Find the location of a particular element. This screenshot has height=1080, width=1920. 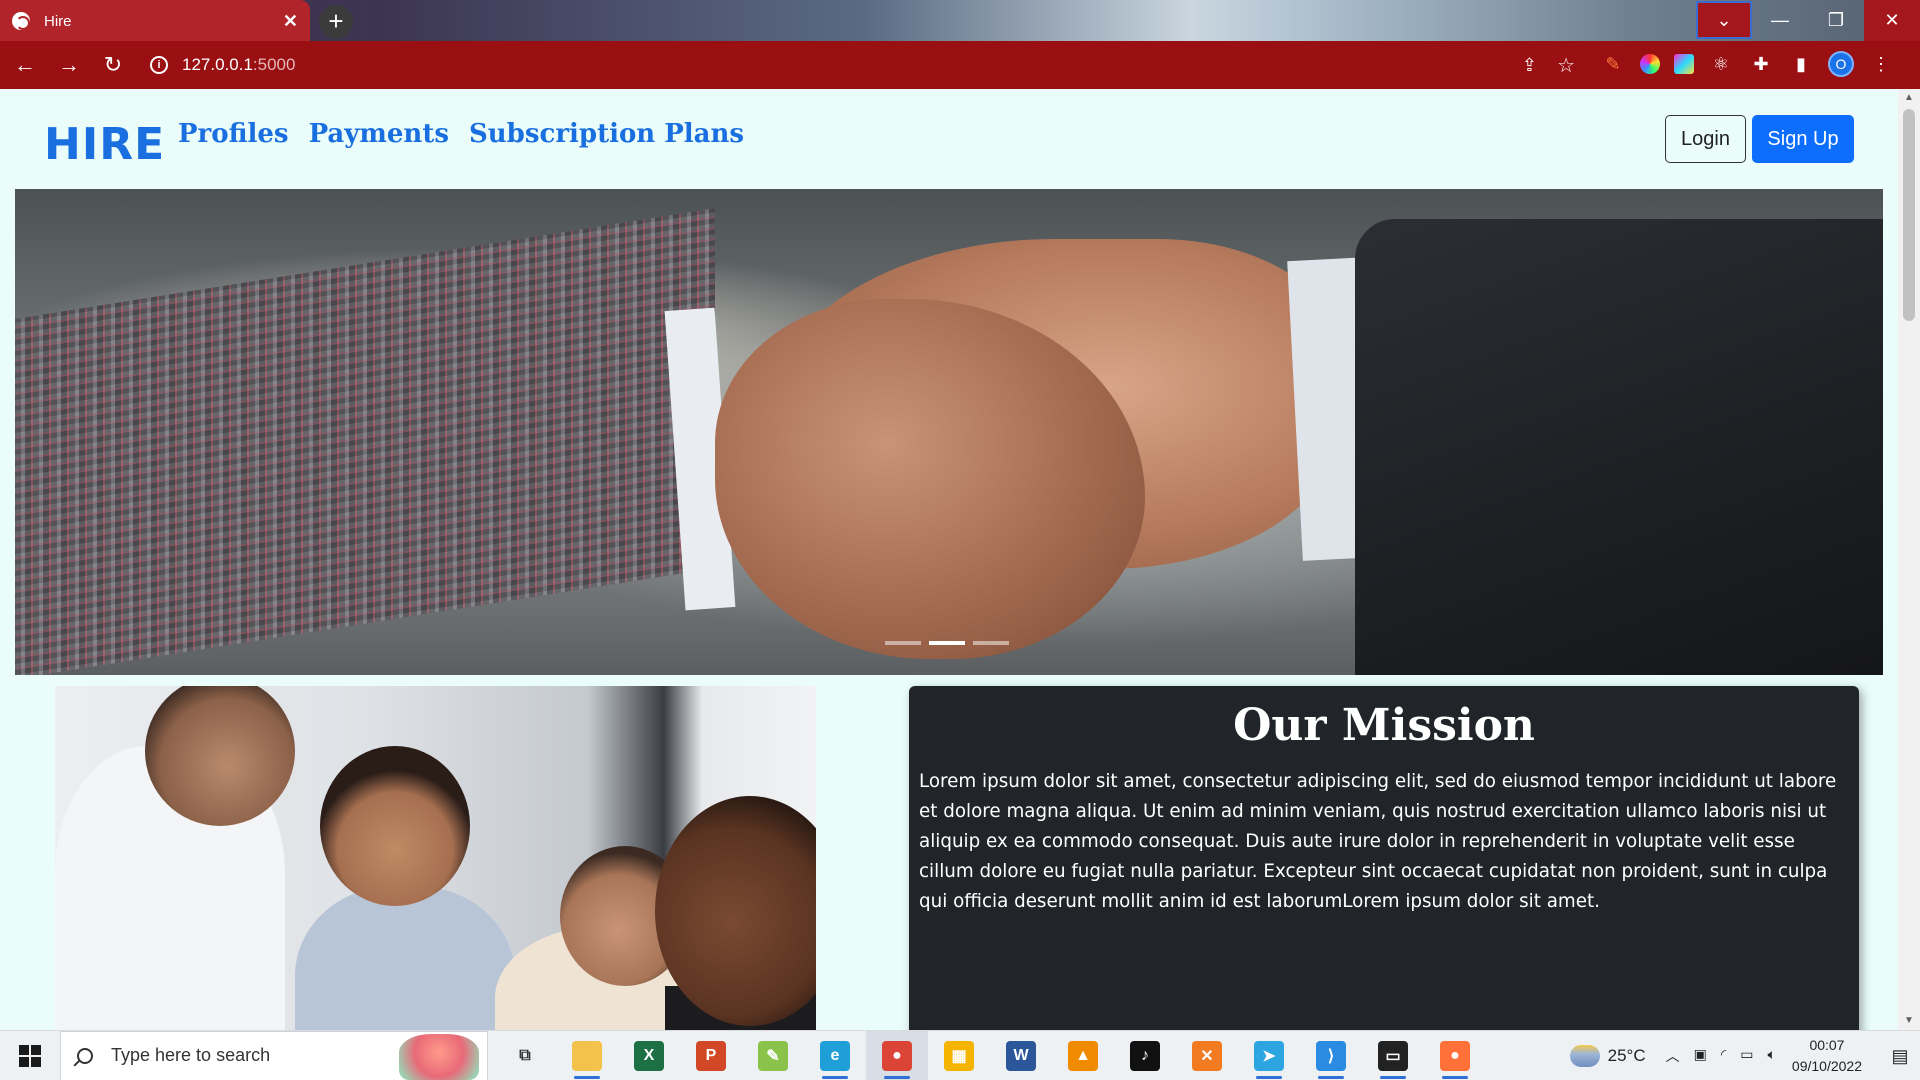

window-controls: ⌄ — ❐ ✕ is located at coordinates (1808, 20).